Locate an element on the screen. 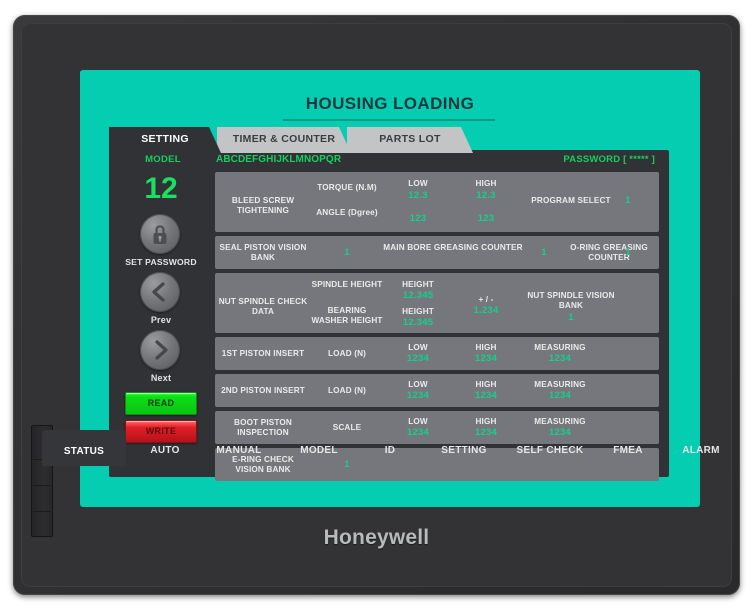 The width and height of the screenshot is (753, 609). next-button is located at coordinates (160, 350).